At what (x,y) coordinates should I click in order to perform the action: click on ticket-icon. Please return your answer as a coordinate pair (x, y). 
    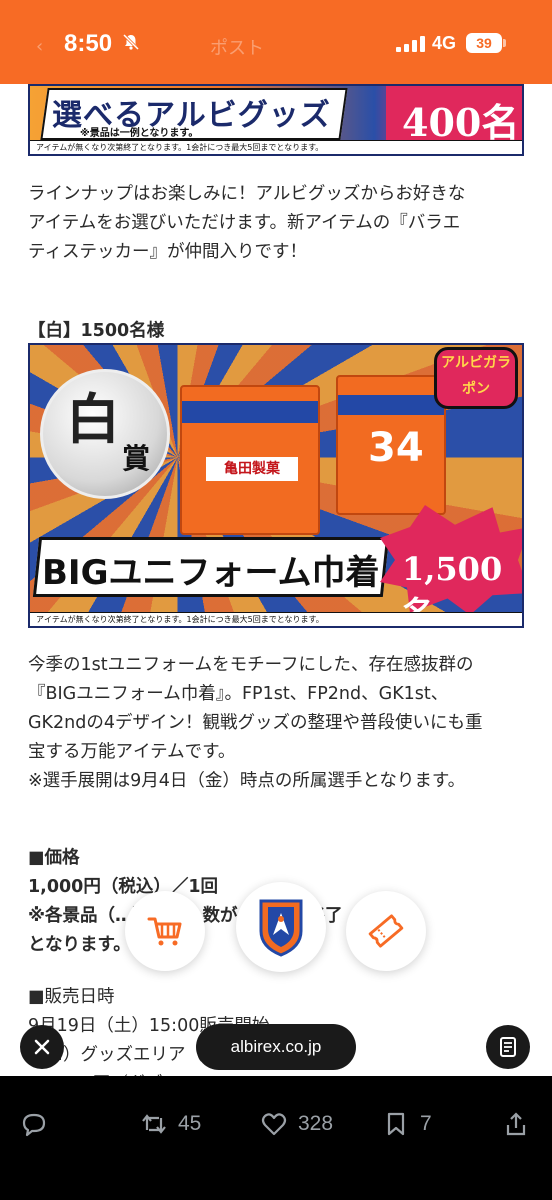
    Looking at the image, I should click on (386, 931).